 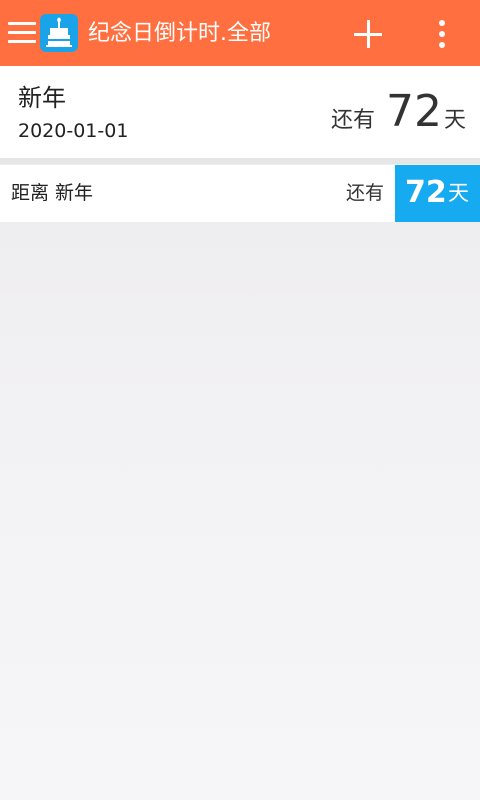 I want to click on plus-icon, so click(x=368, y=34).